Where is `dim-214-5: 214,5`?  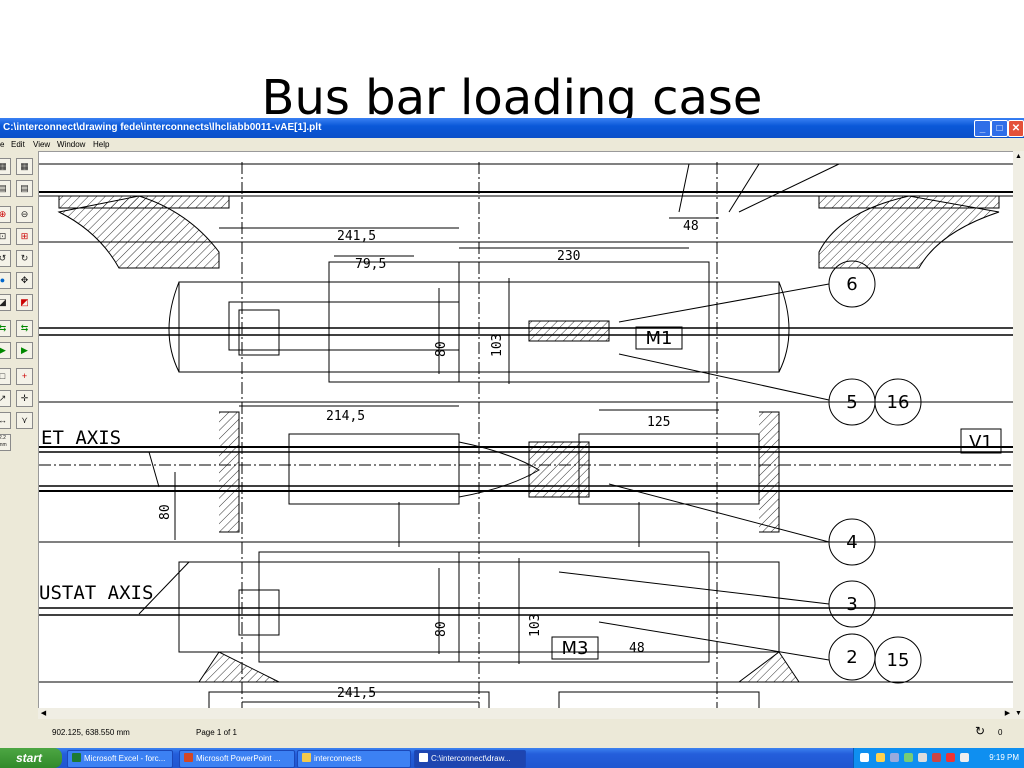 dim-214-5: 214,5 is located at coordinates (345, 416).